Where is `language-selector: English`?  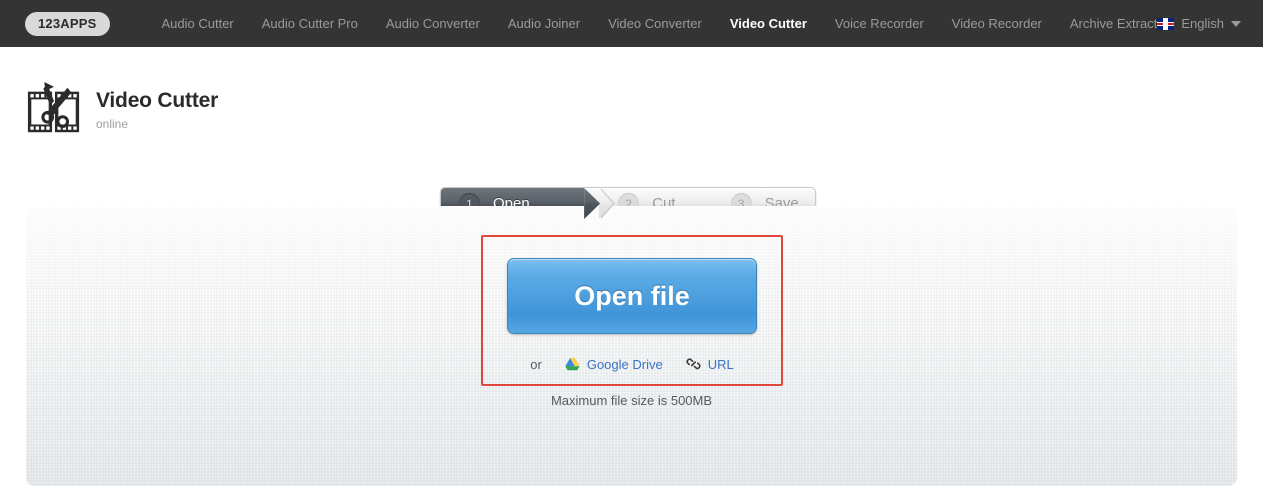 language-selector: English is located at coordinates (1199, 23).